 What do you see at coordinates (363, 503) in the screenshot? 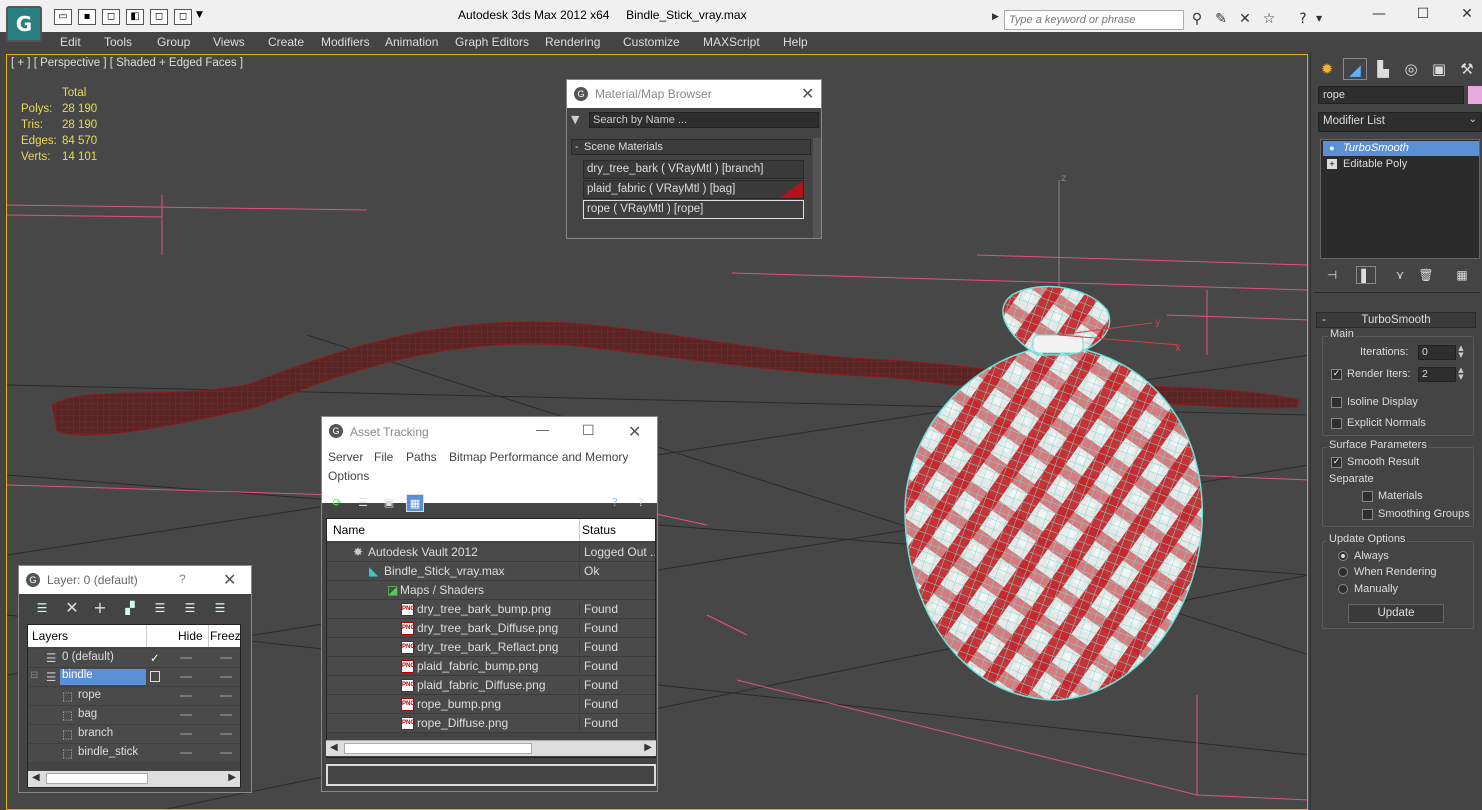
I see `list-view-icon: ☰` at bounding box center [363, 503].